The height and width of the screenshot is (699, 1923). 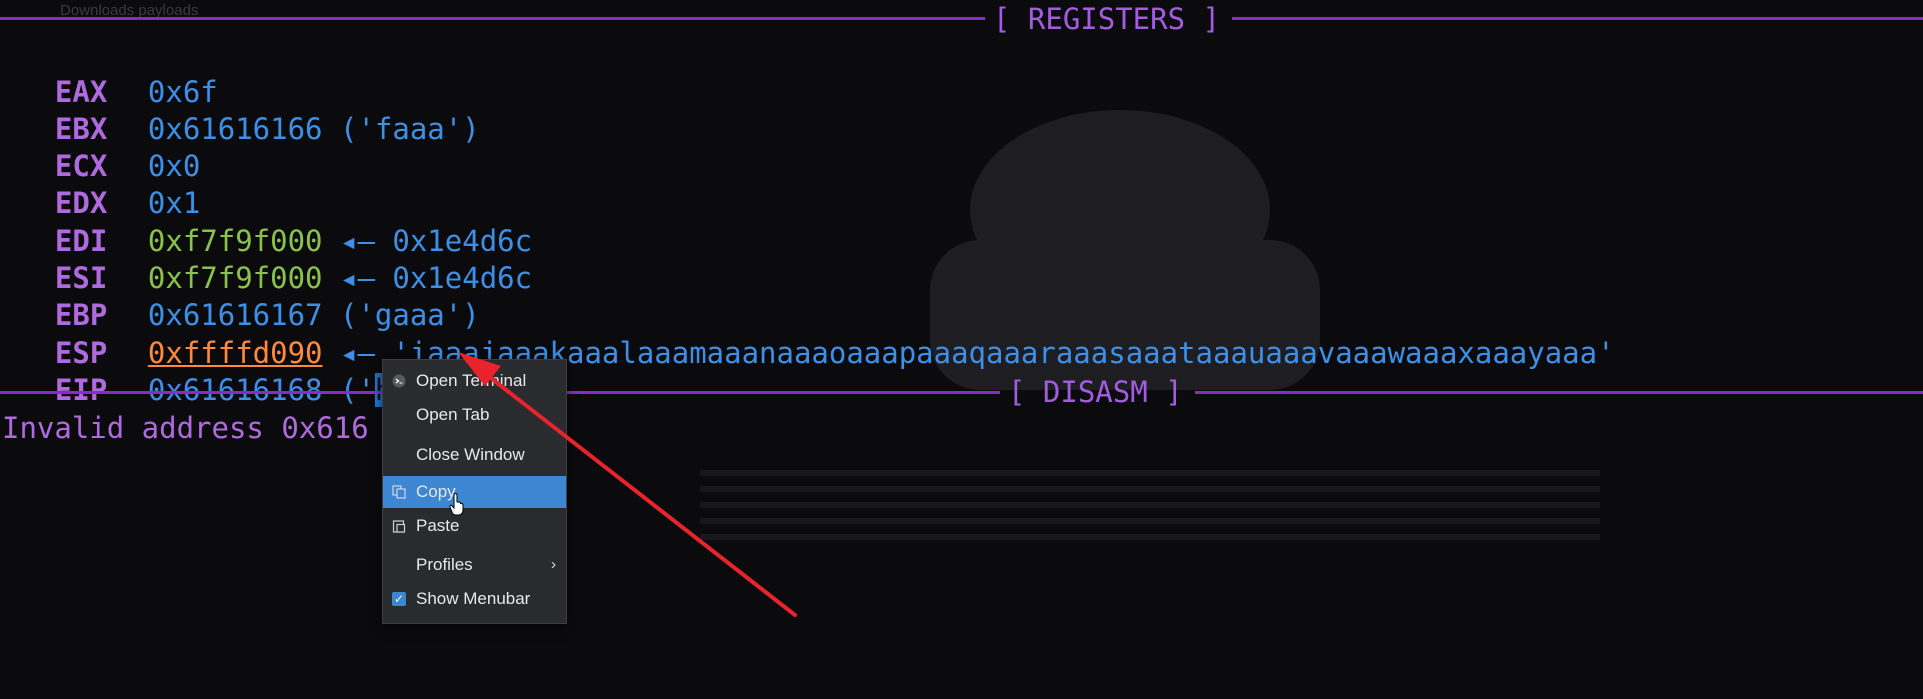 What do you see at coordinates (250, 110) in the screenshot?
I see `register-row-ebx: EBX 0x61616166 ('faaa')` at bounding box center [250, 110].